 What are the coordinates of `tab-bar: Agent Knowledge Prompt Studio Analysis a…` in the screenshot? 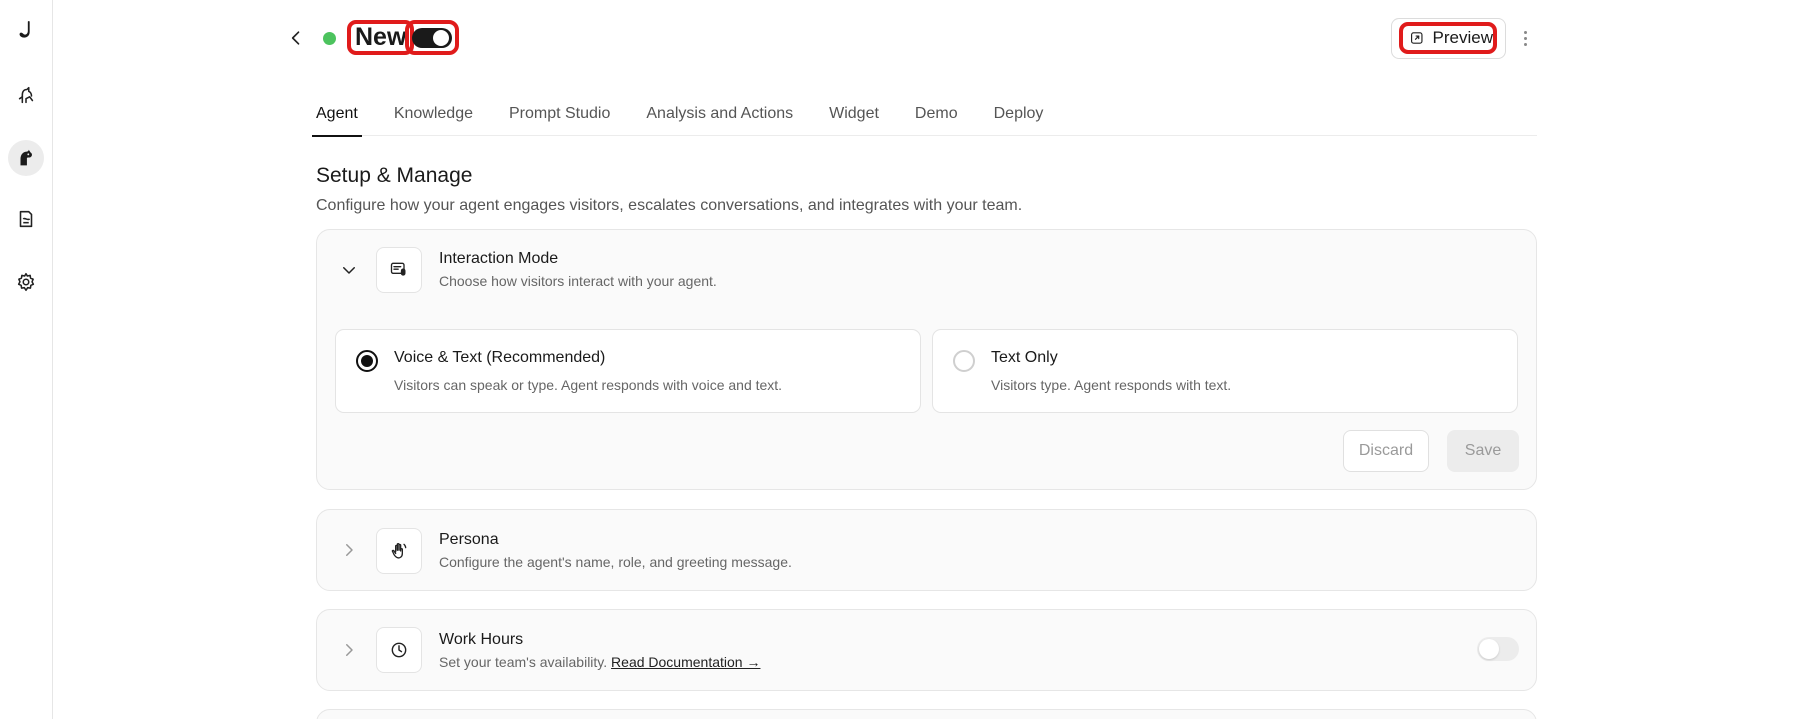 It's located at (924, 116).